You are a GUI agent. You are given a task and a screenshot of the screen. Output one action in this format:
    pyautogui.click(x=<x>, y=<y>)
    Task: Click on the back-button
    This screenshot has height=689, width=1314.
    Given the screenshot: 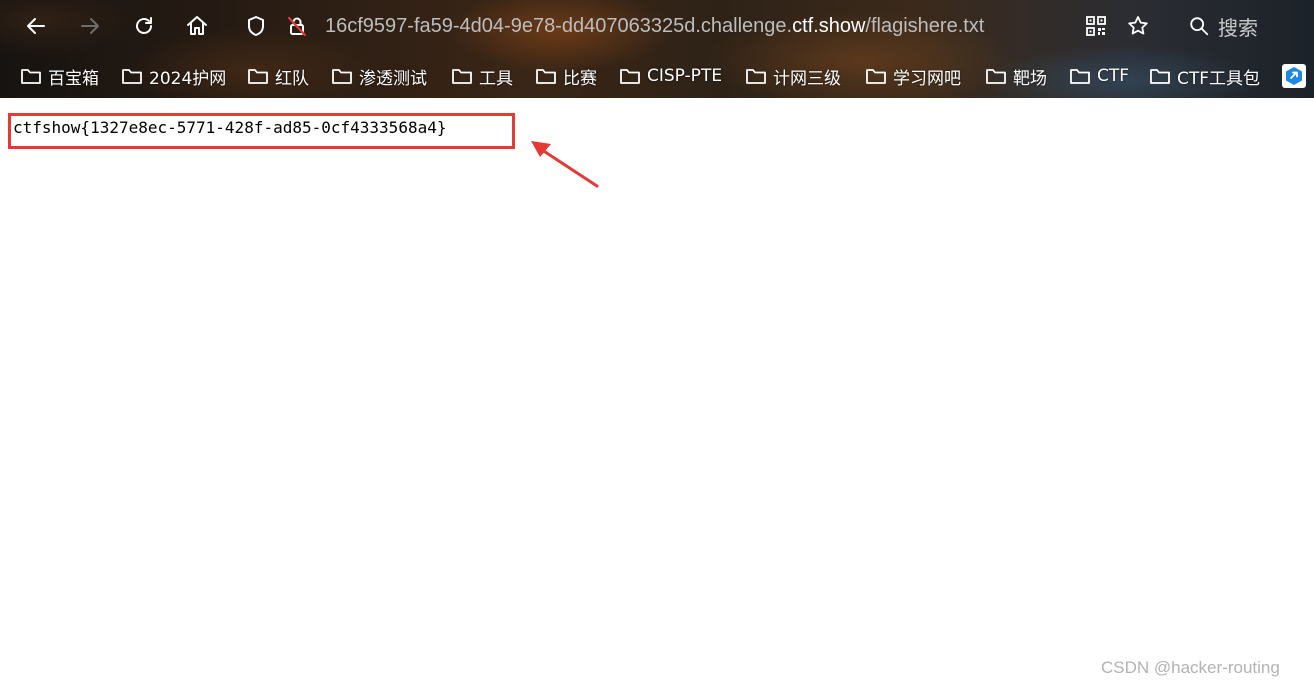 What is the action you would take?
    pyautogui.click(x=36, y=26)
    